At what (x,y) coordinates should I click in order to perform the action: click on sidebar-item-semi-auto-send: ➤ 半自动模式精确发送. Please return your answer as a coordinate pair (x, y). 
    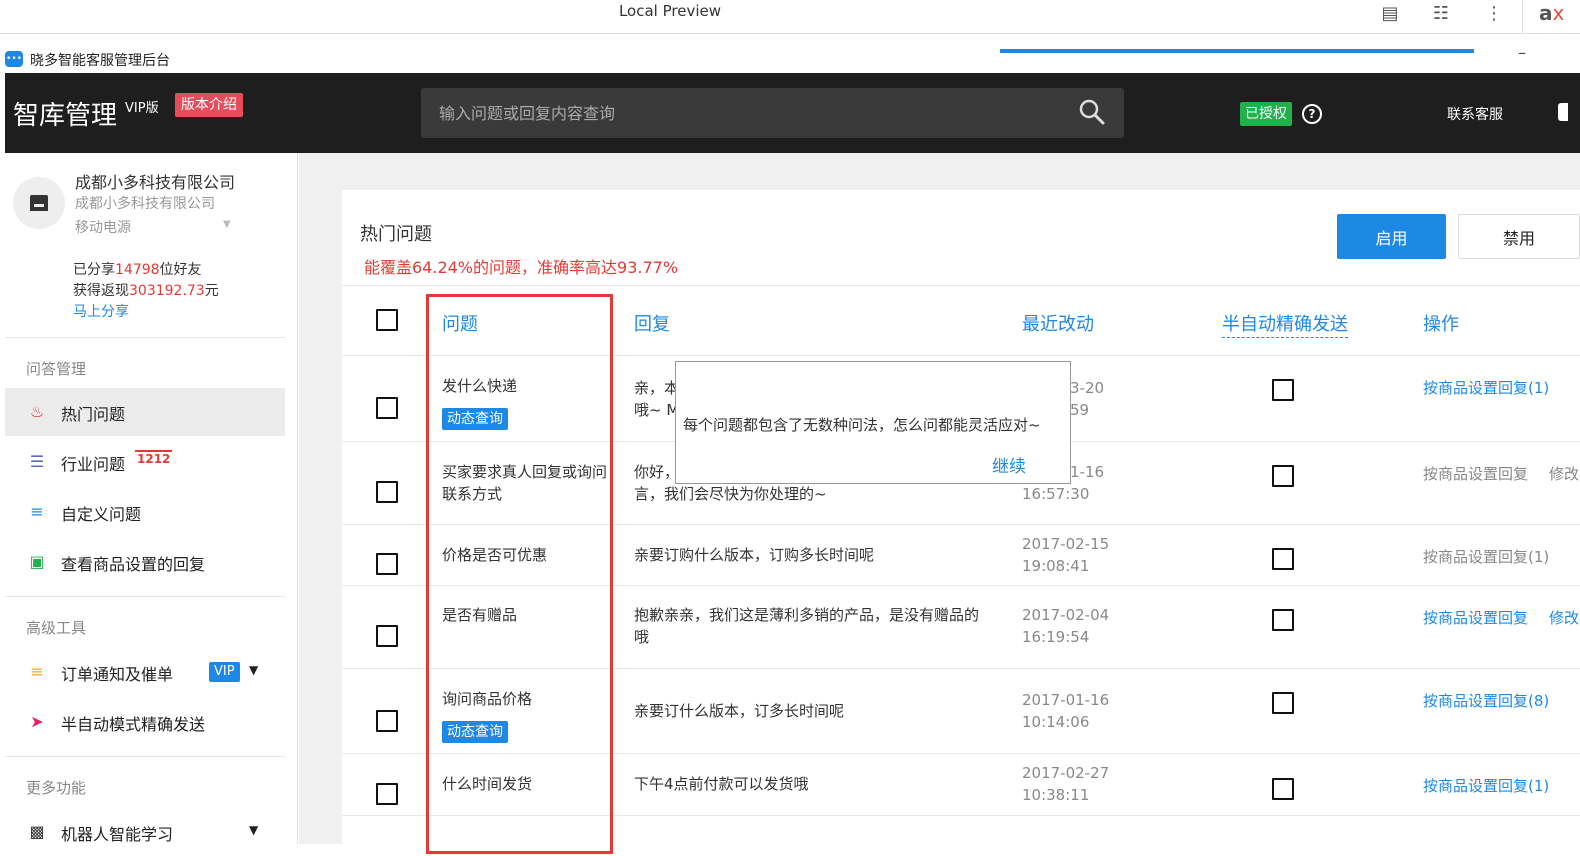
    Looking at the image, I should click on (145, 722).